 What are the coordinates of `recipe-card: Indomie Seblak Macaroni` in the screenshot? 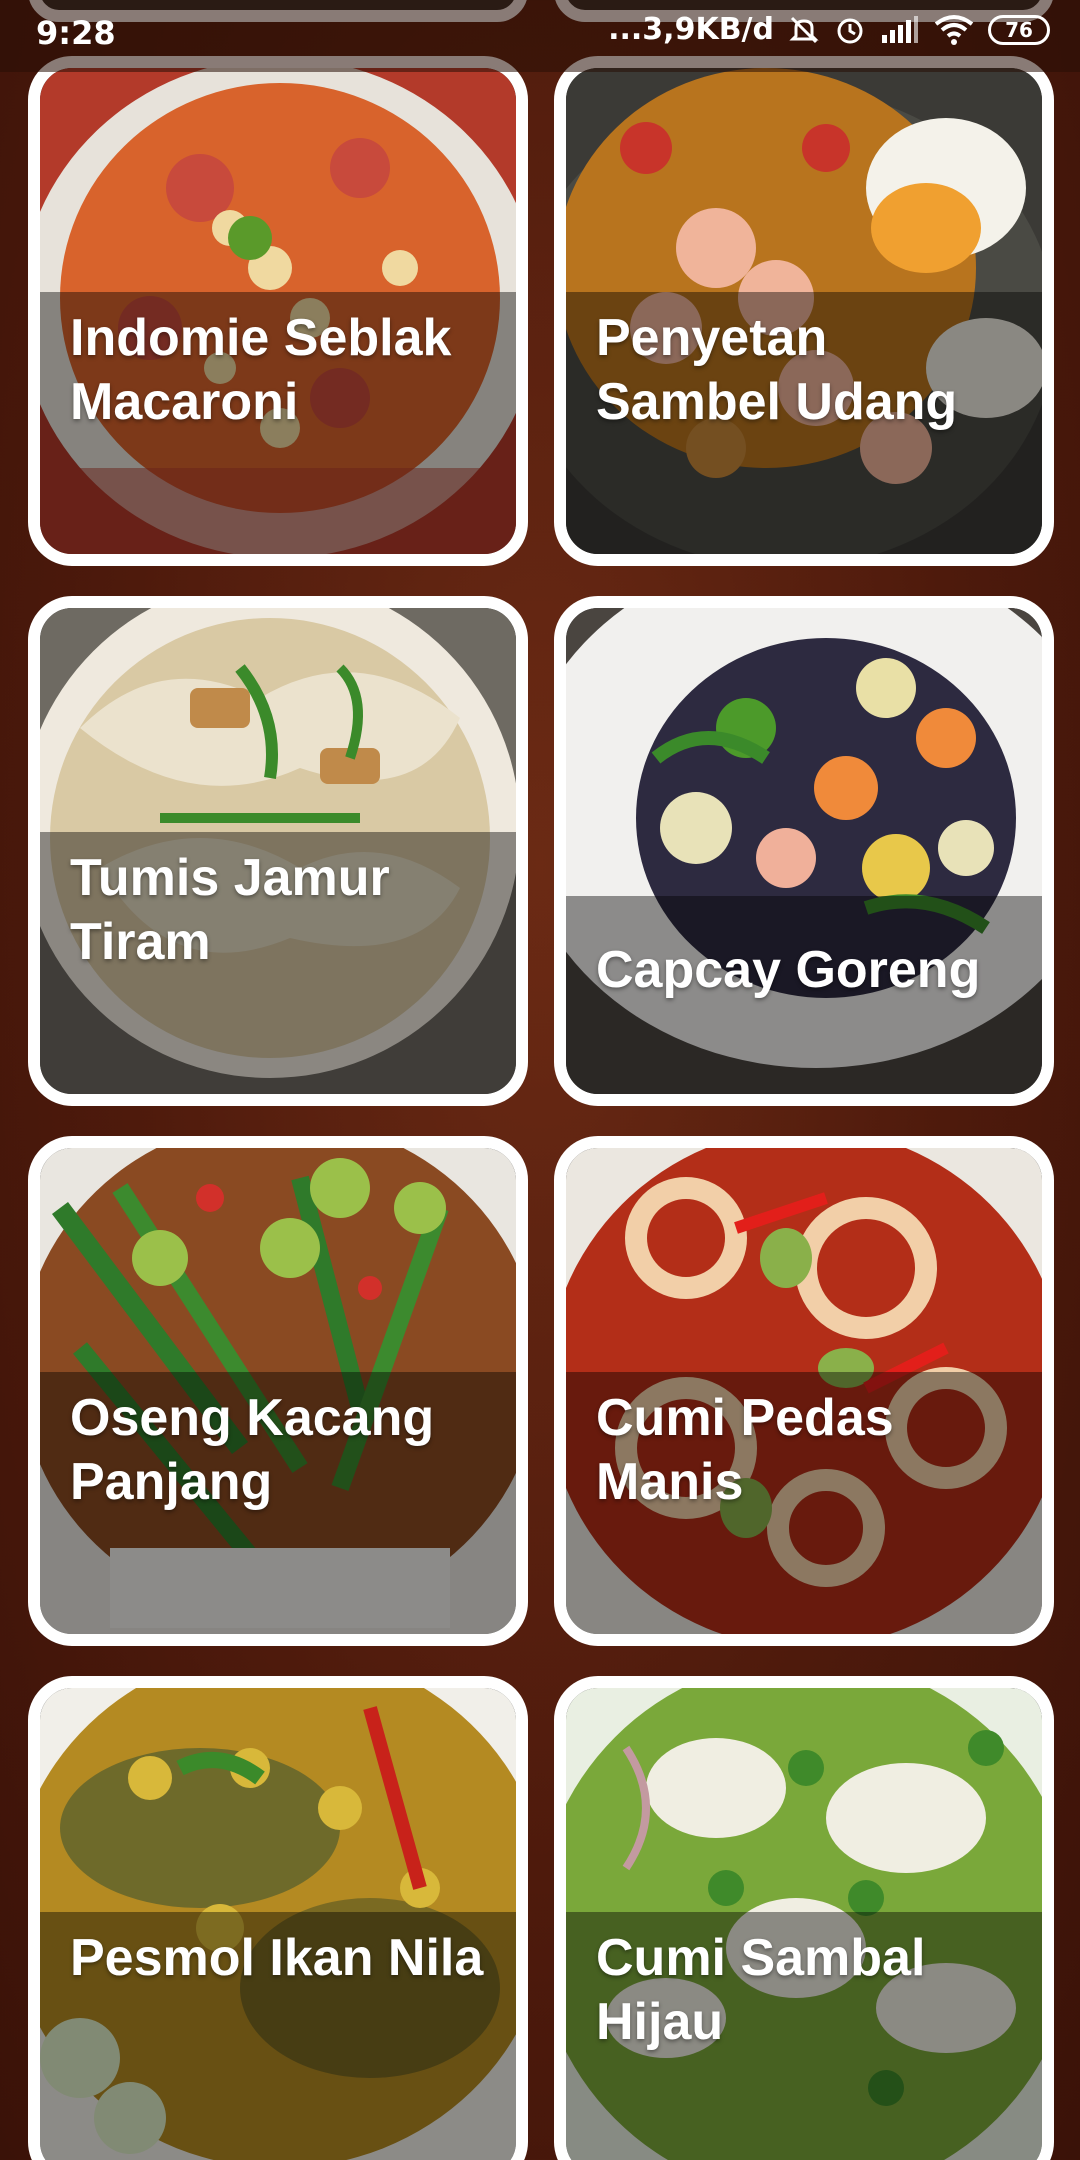 It's located at (278, 311).